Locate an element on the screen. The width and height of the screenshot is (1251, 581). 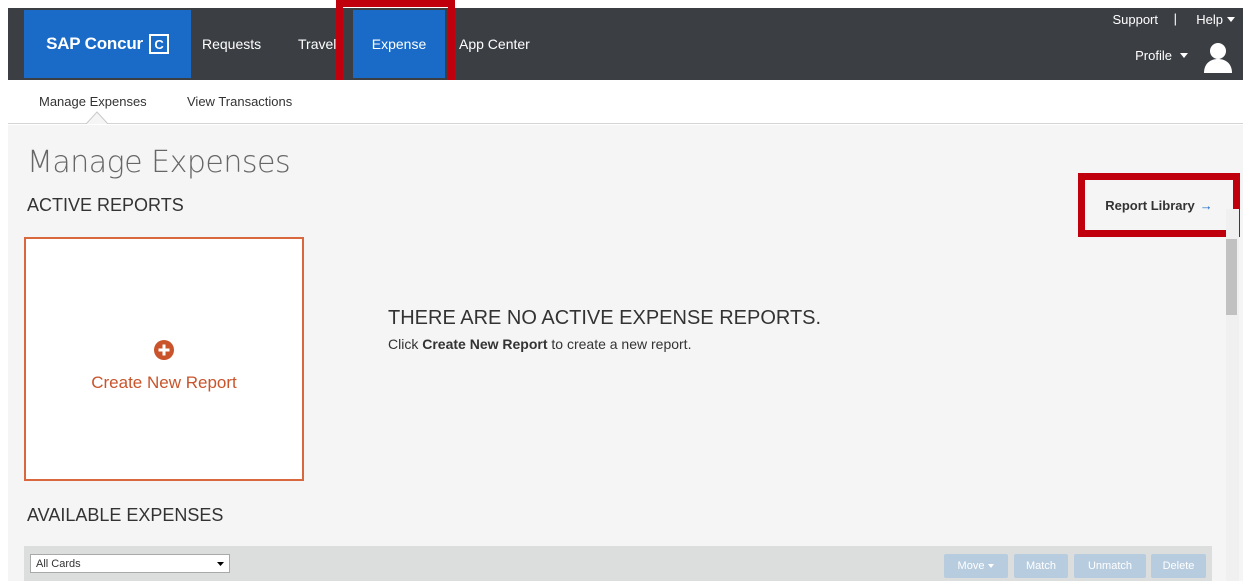
nav-requests: Requests is located at coordinates (231, 44).